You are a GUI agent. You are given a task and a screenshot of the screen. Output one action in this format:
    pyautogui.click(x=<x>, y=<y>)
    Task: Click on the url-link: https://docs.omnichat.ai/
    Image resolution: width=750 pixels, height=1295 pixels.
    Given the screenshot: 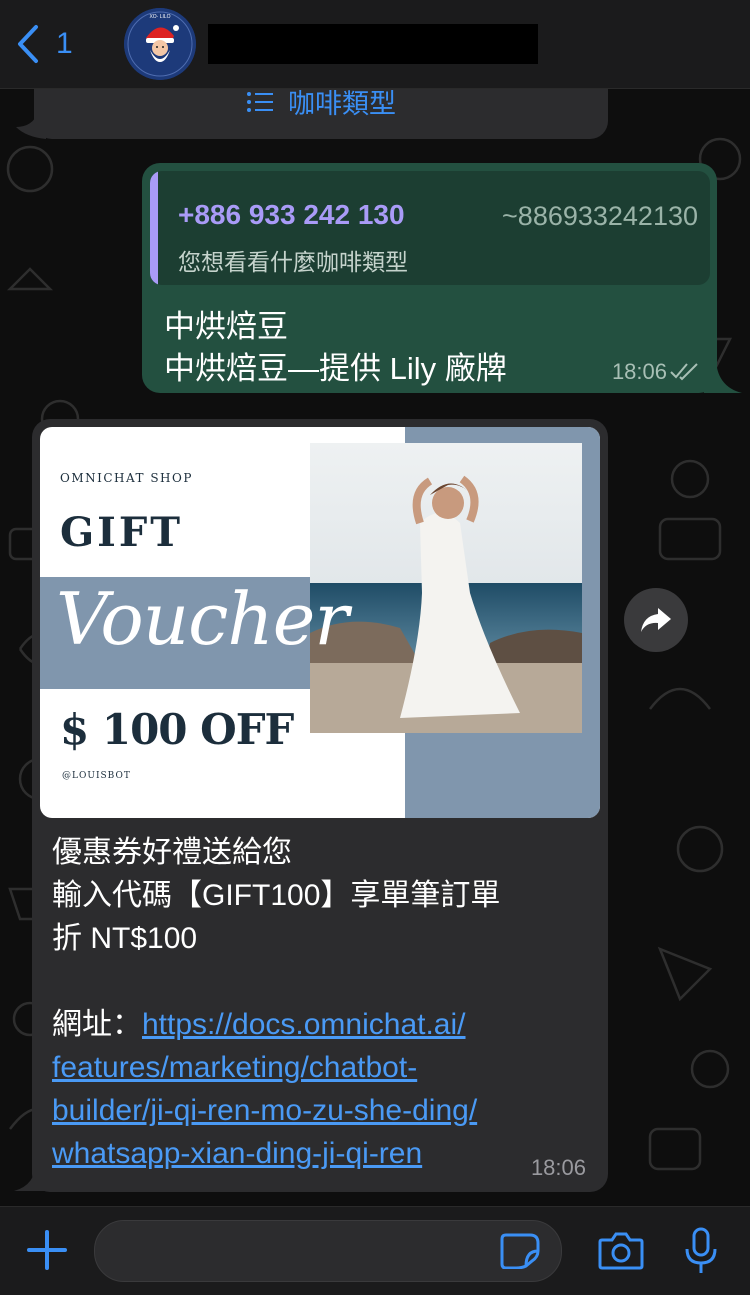 What is the action you would take?
    pyautogui.click(x=304, y=1024)
    